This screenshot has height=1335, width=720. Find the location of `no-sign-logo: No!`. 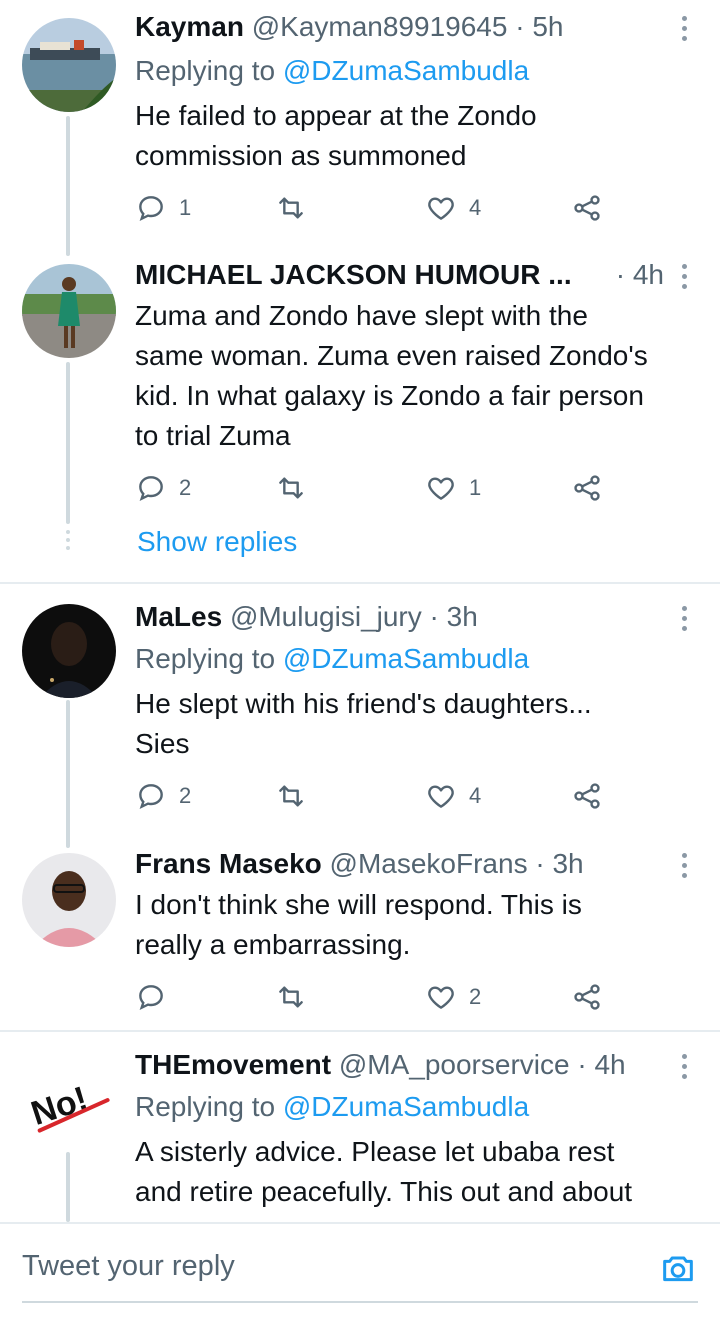

no-sign-logo: No! is located at coordinates (68, 1106).